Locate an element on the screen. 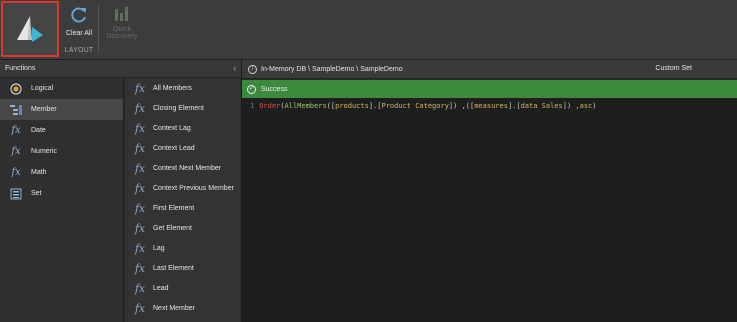 Image resolution: width=737 pixels, height=322 pixels. function-label: Lead is located at coordinates (161, 288).